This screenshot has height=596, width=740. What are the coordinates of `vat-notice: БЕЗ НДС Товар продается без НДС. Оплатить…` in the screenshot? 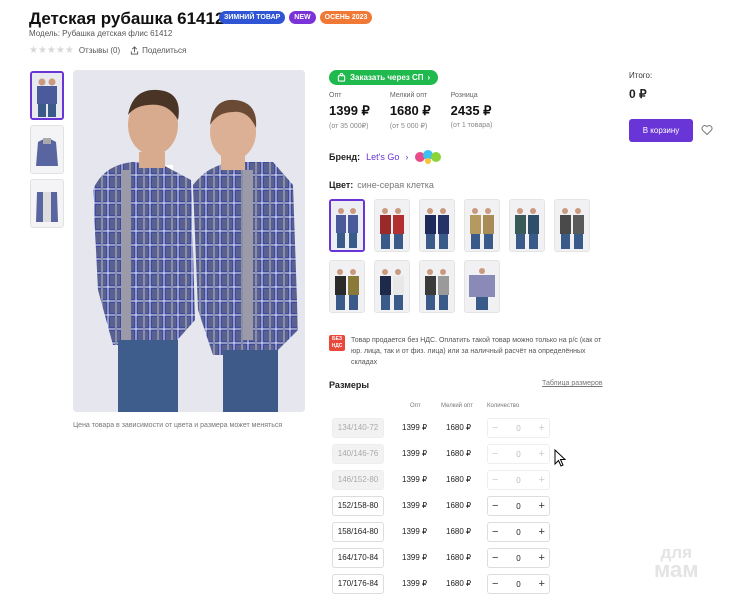 It's located at (469, 351).